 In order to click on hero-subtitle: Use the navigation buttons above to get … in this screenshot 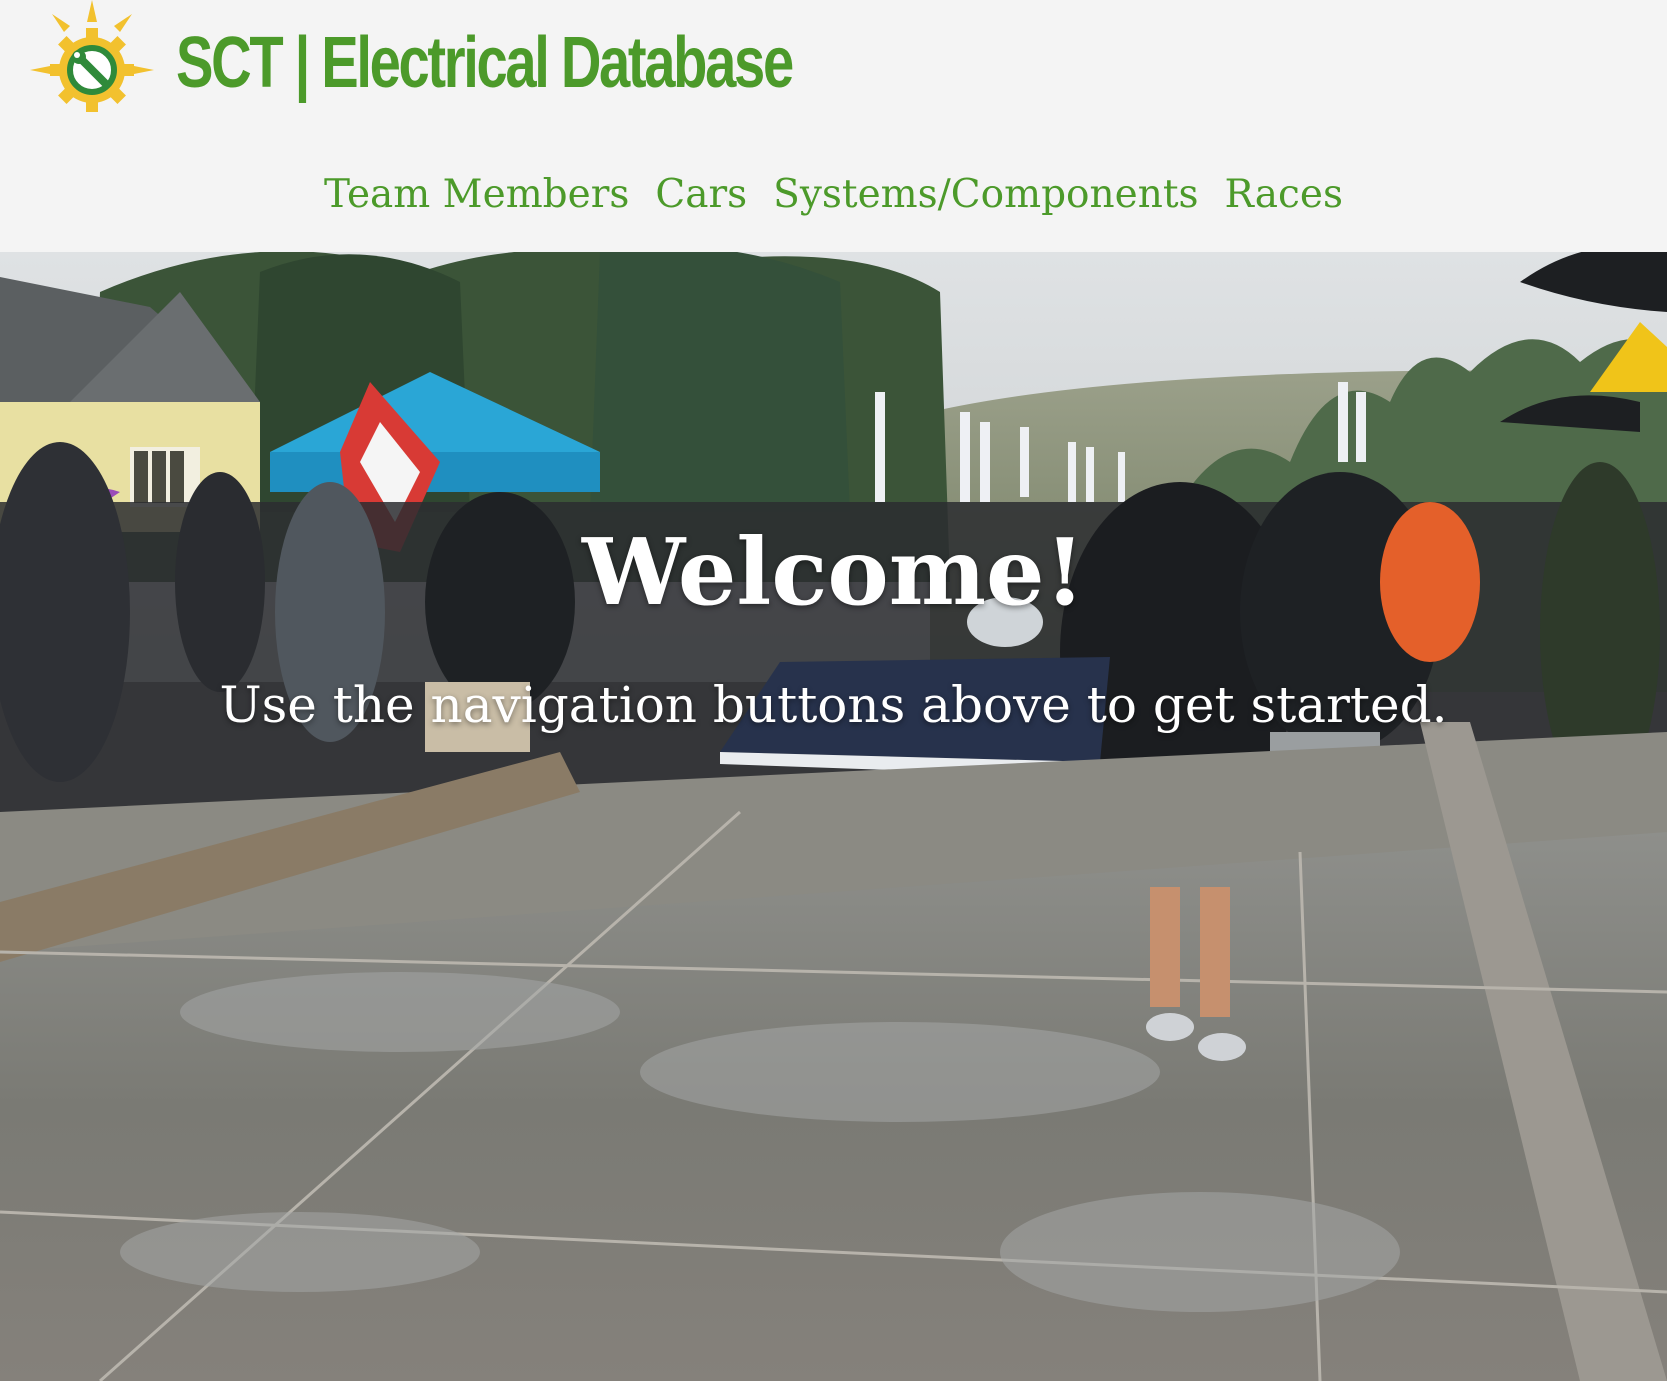, I will do `click(833, 705)`.